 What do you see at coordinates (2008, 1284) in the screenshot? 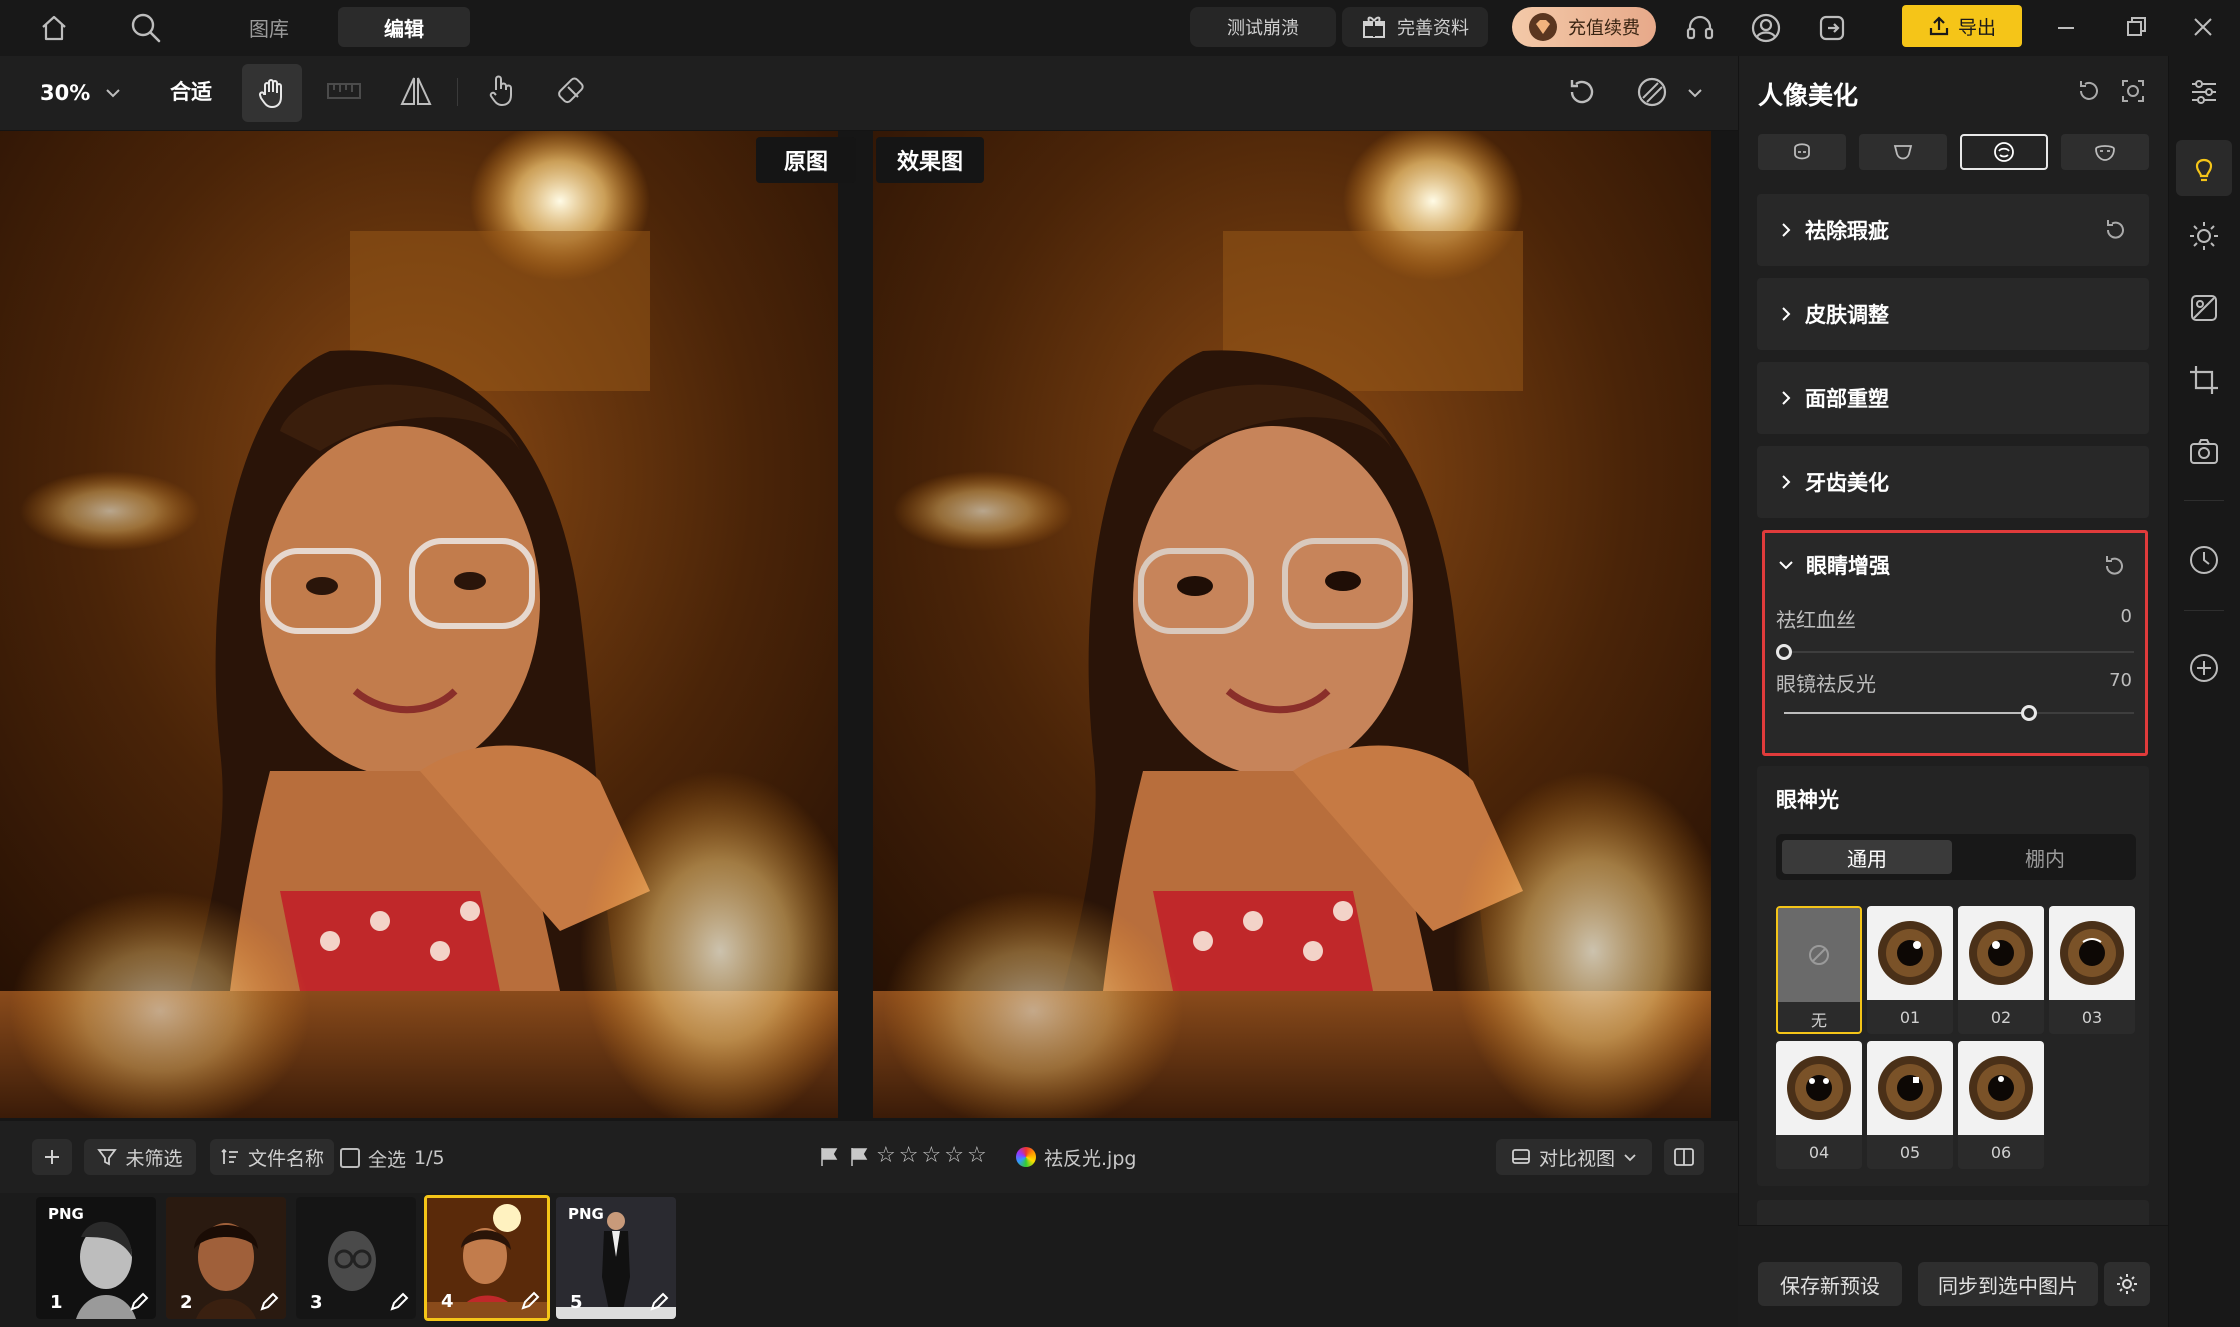
I see `sync-button: 同步到选中图片` at bounding box center [2008, 1284].